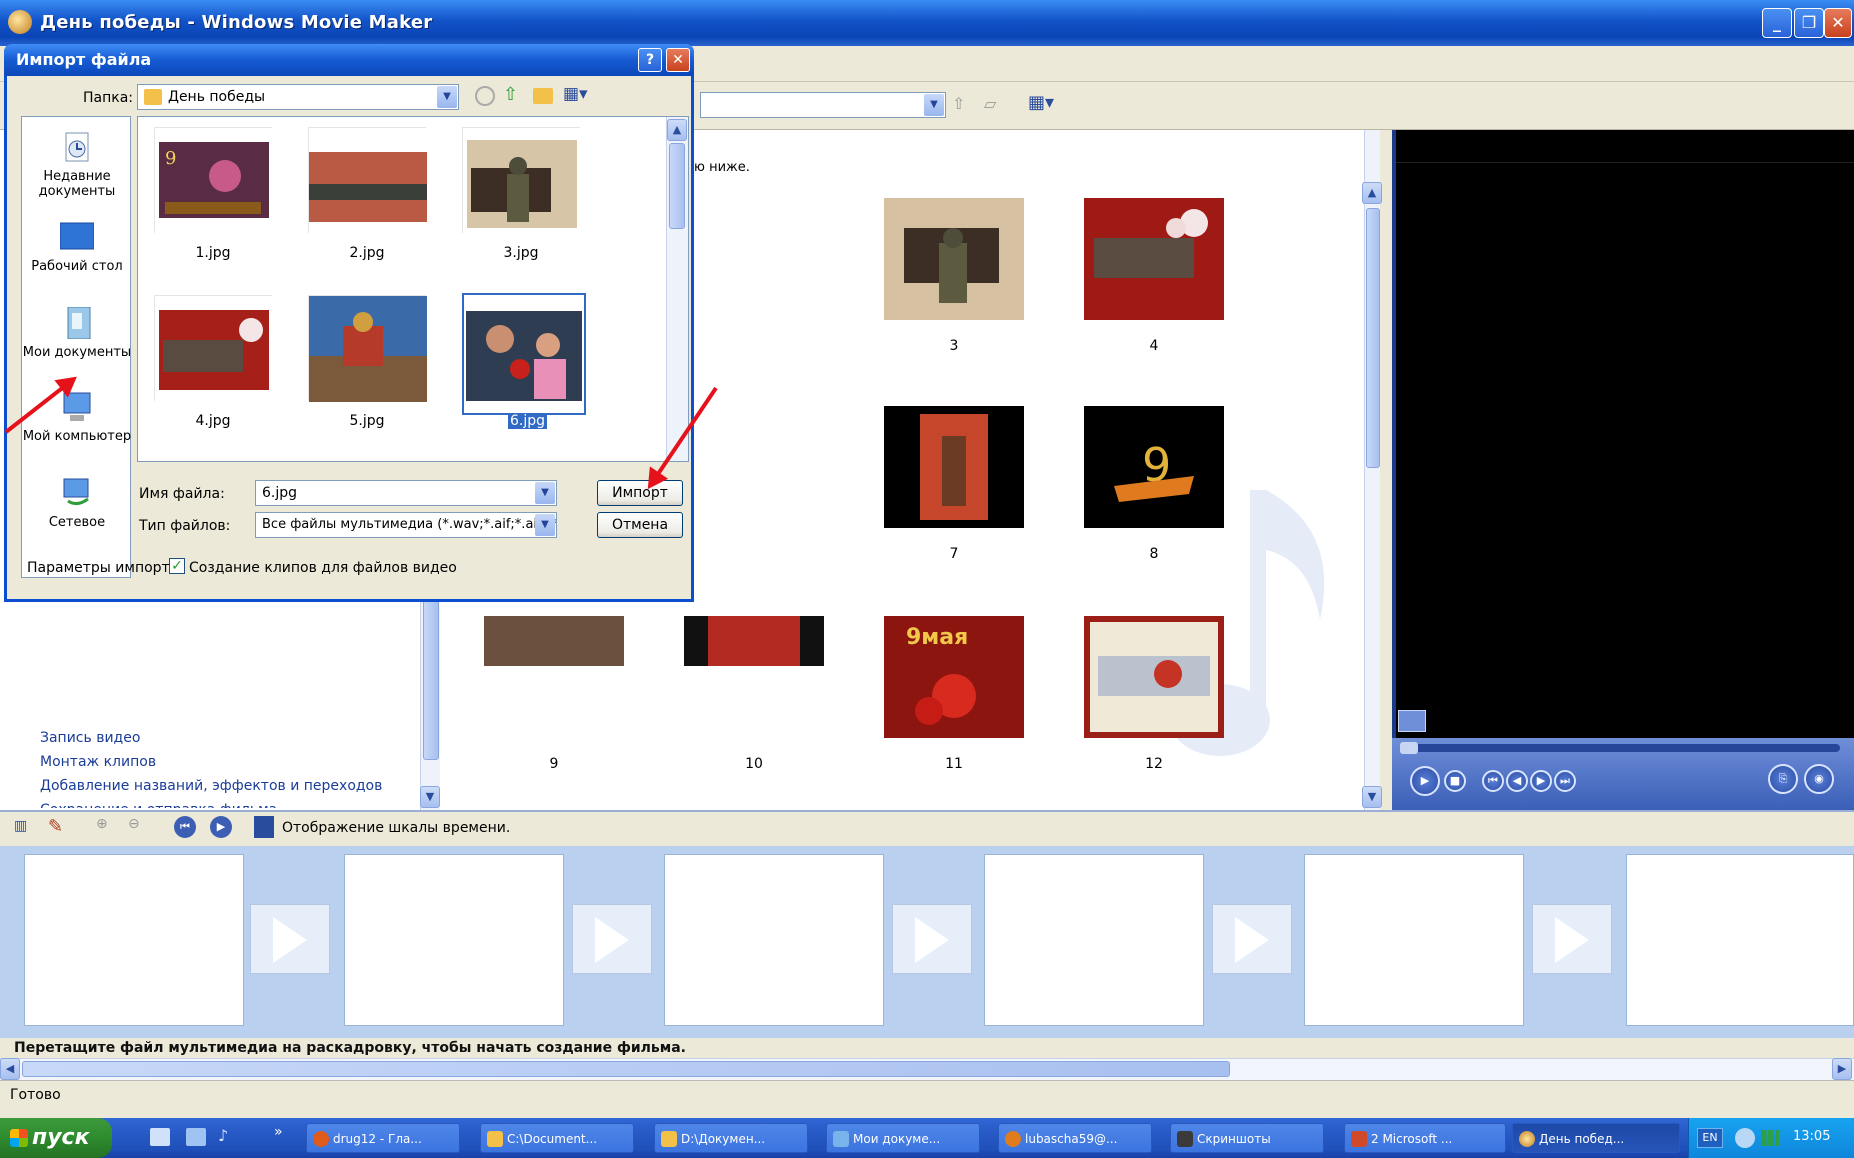 Image resolution: width=1854 pixels, height=1158 pixels. What do you see at coordinates (396, 828) in the screenshot?
I see `show-timeline-label: Отображение шкалы времени.` at bounding box center [396, 828].